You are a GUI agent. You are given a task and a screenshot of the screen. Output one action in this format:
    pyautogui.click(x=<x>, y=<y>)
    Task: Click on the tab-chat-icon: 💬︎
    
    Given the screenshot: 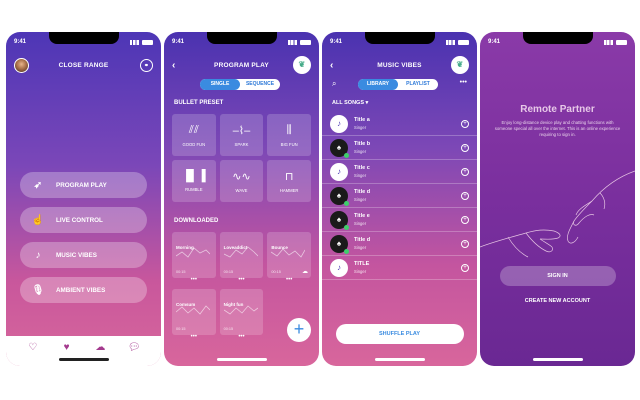 What is the action you would take?
    pyautogui.click(x=134, y=354)
    